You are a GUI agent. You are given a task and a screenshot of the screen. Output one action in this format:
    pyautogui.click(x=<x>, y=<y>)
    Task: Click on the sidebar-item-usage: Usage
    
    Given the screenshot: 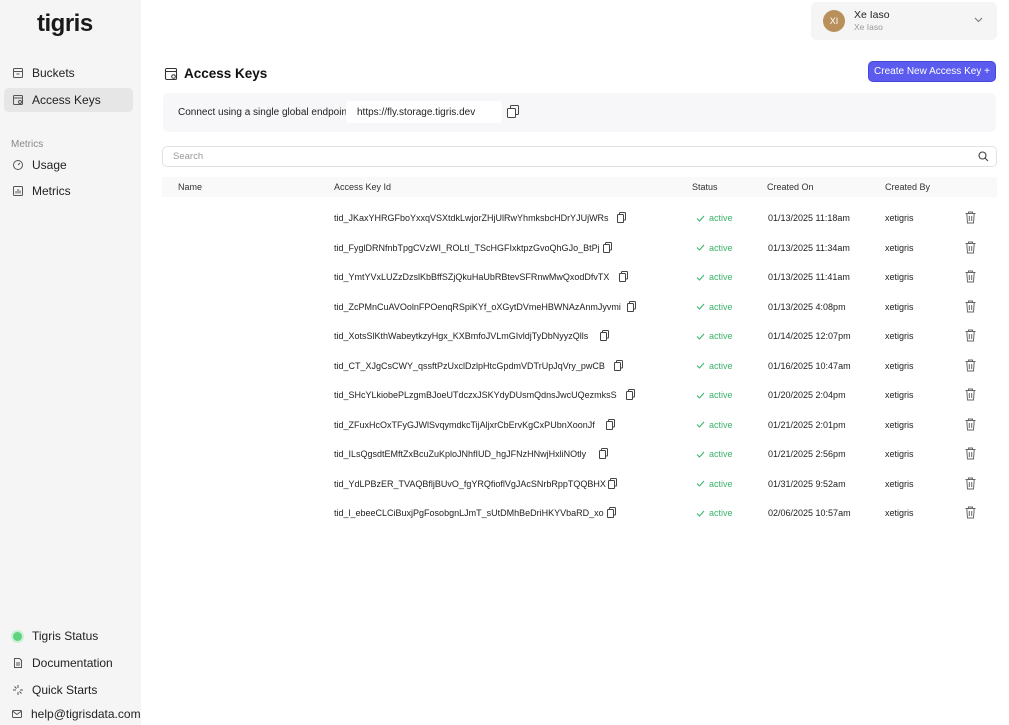 What is the action you would take?
    pyautogui.click(x=68, y=165)
    